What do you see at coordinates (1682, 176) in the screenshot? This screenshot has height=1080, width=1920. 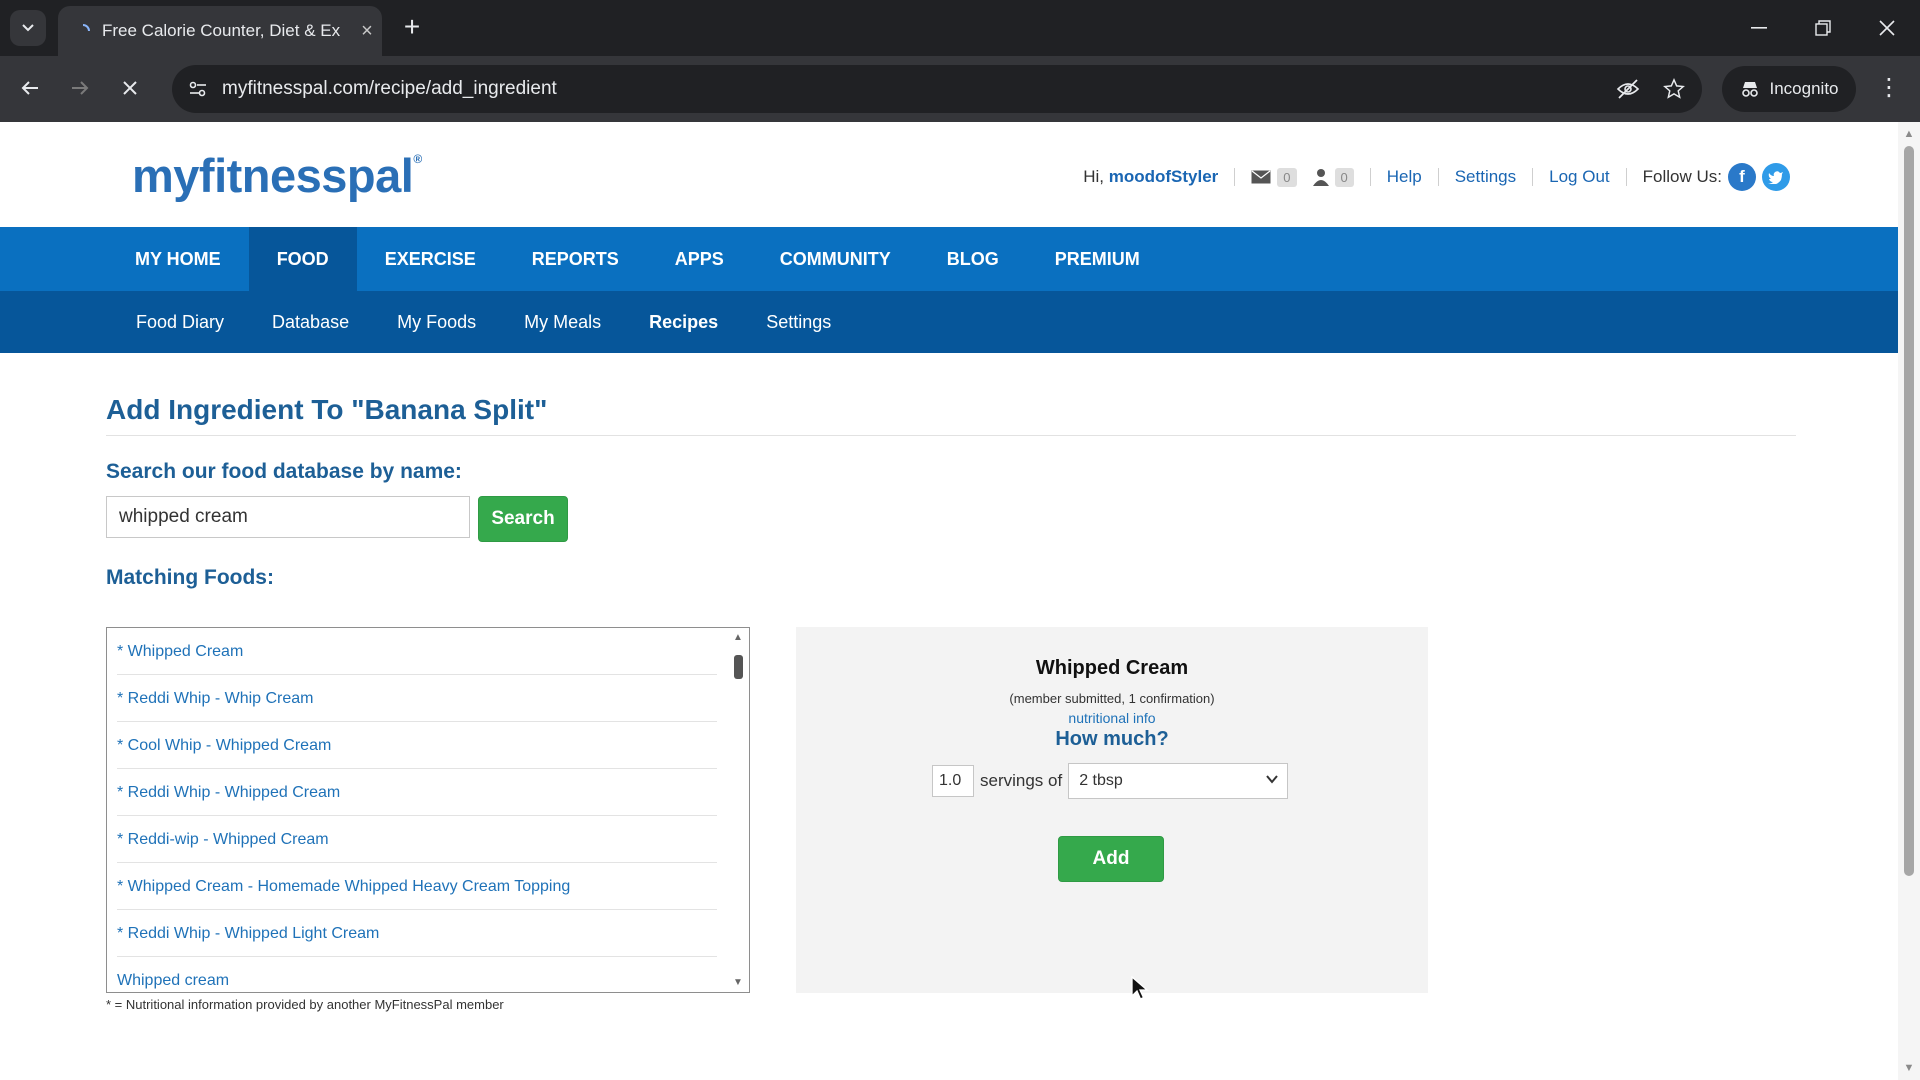 I see `follow-us-label: Follow Us:` at bounding box center [1682, 176].